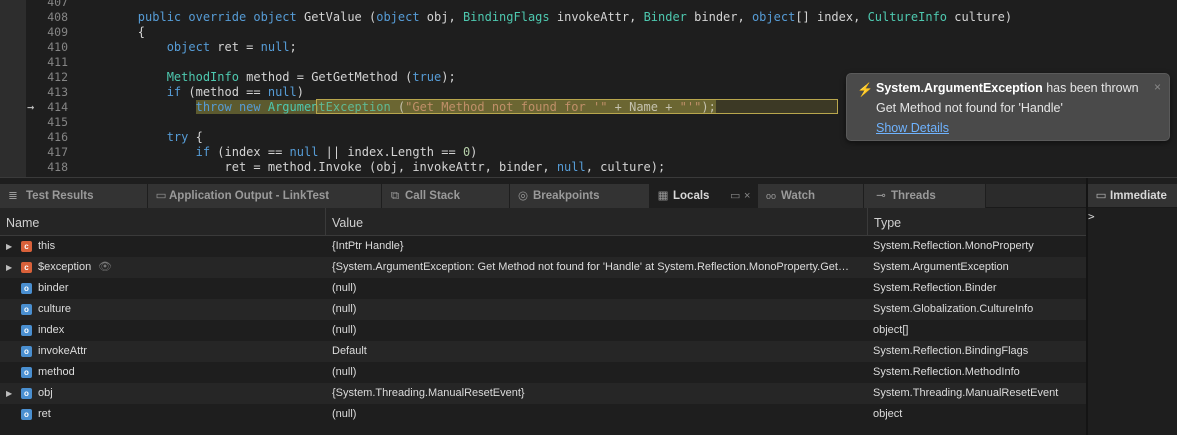 The height and width of the screenshot is (435, 1177). Describe the element at coordinates (395, 196) in the screenshot. I see `call-stack-icon: ⧉` at that location.